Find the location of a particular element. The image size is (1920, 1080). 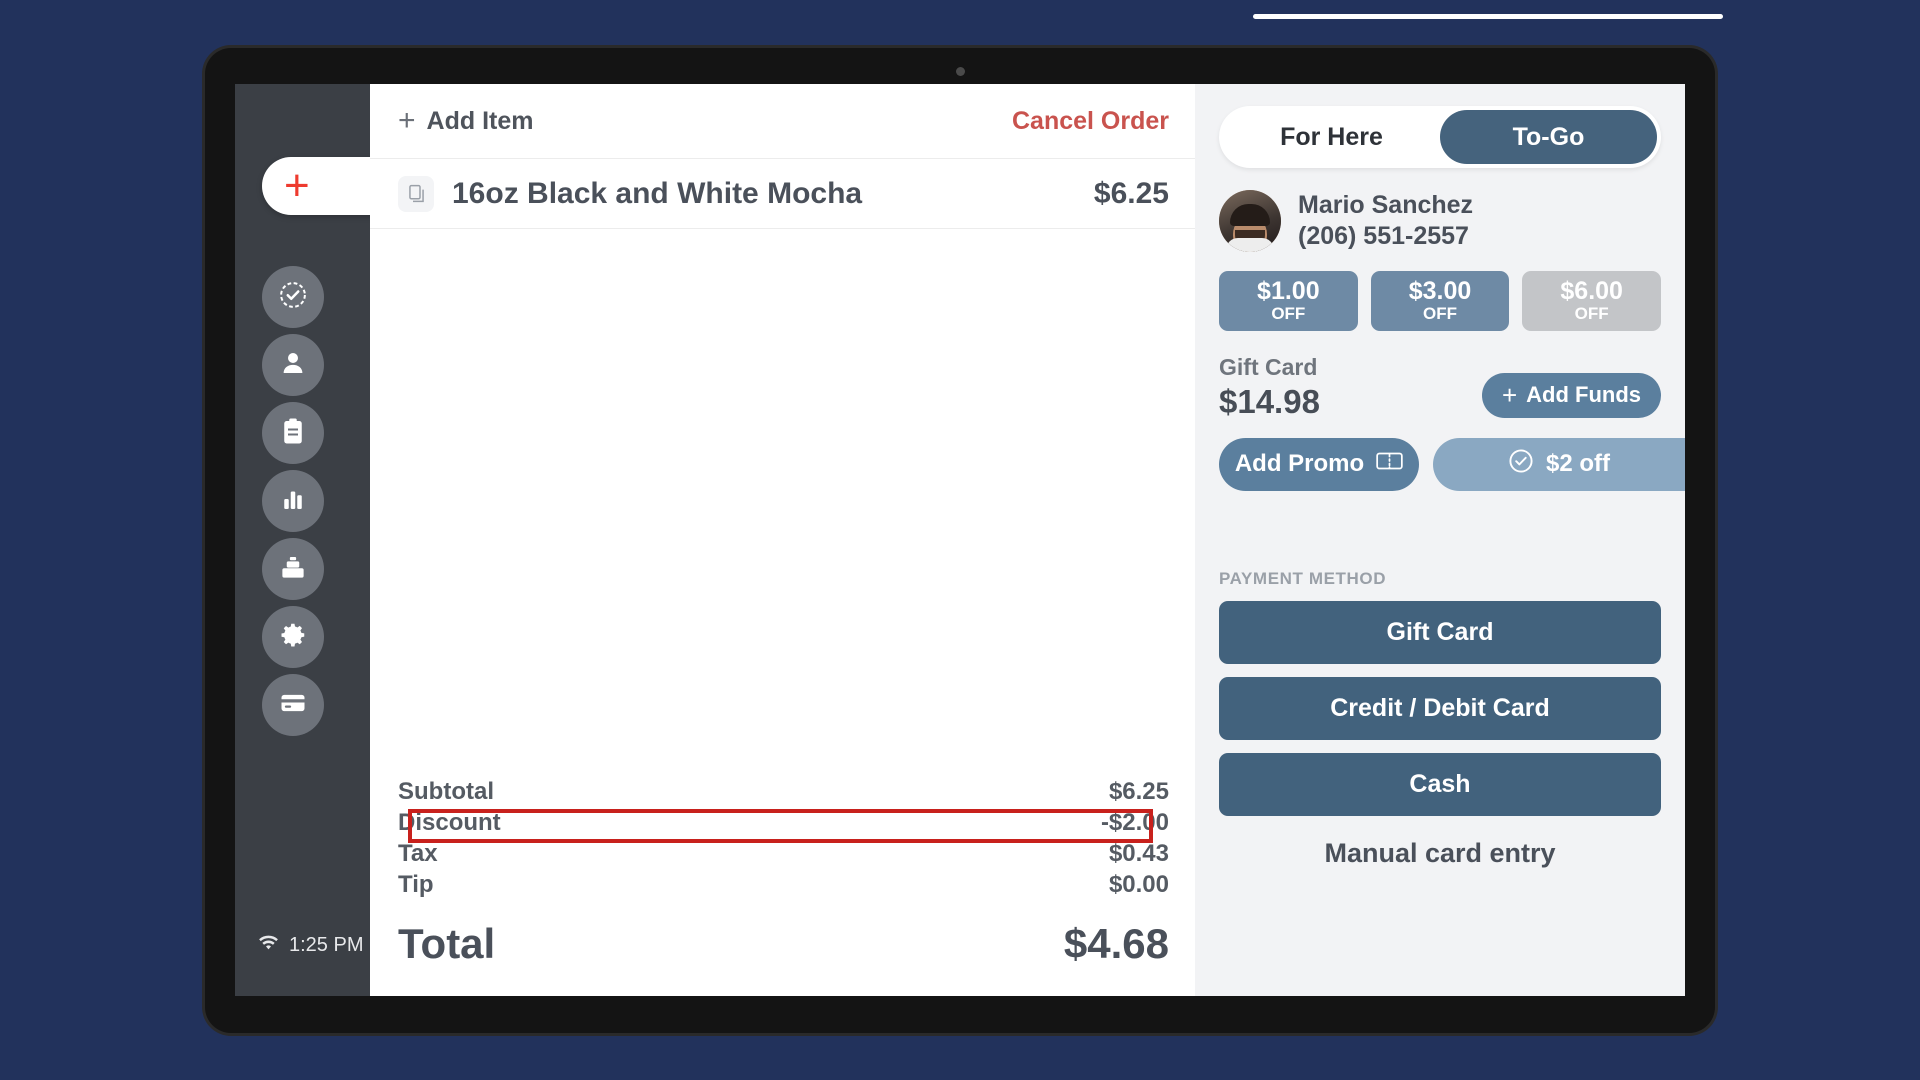

tip-value: $0.00 is located at coordinates (1138, 884).